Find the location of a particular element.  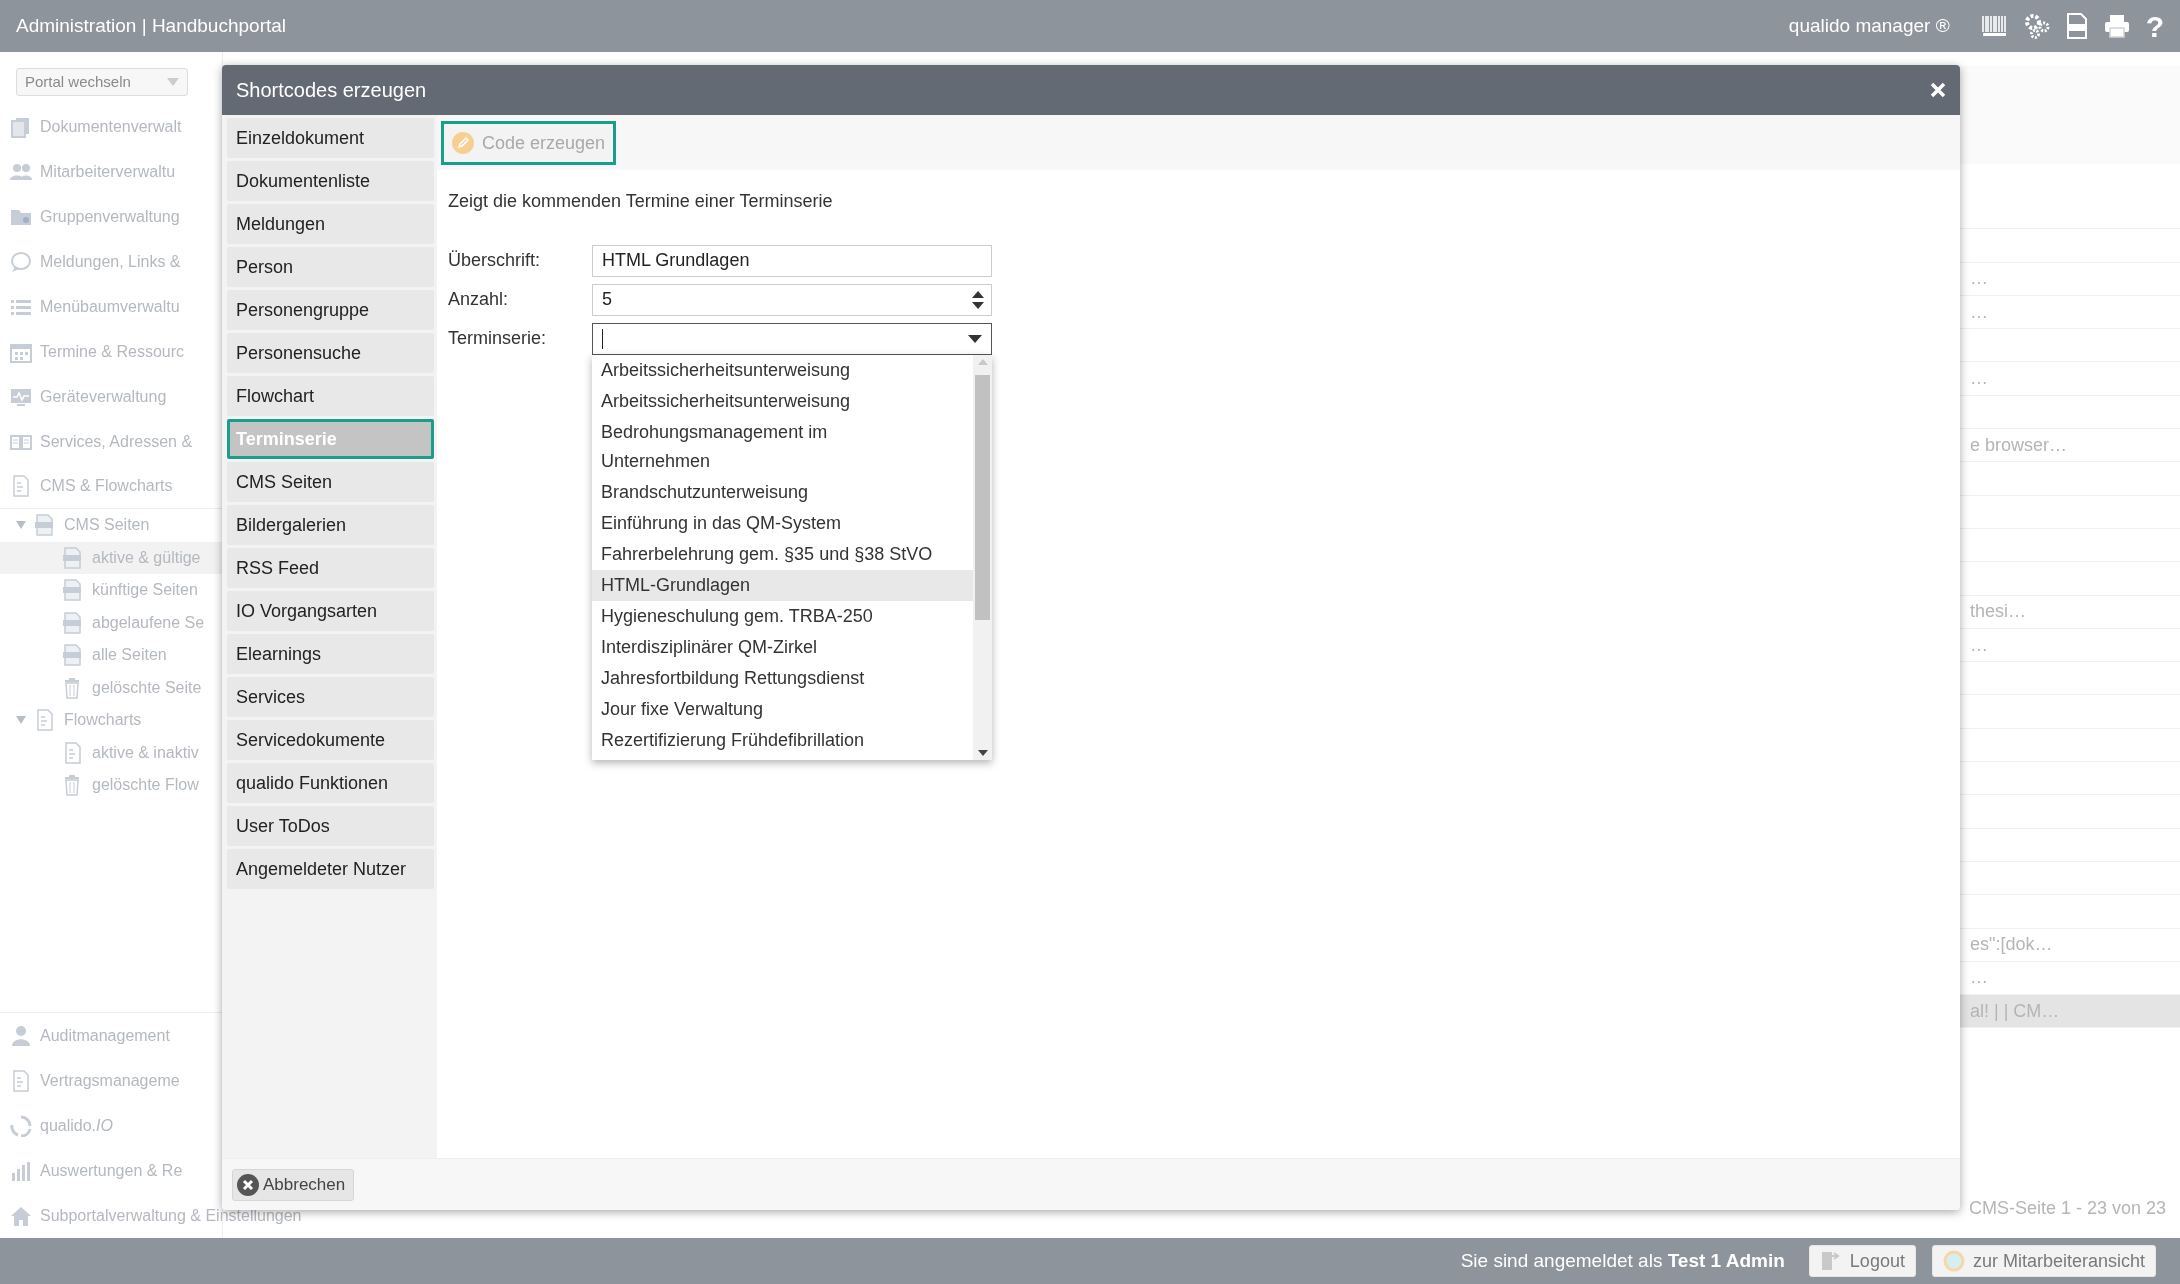

shortcode-type-item: Dokumentenliste is located at coordinates (330, 181).